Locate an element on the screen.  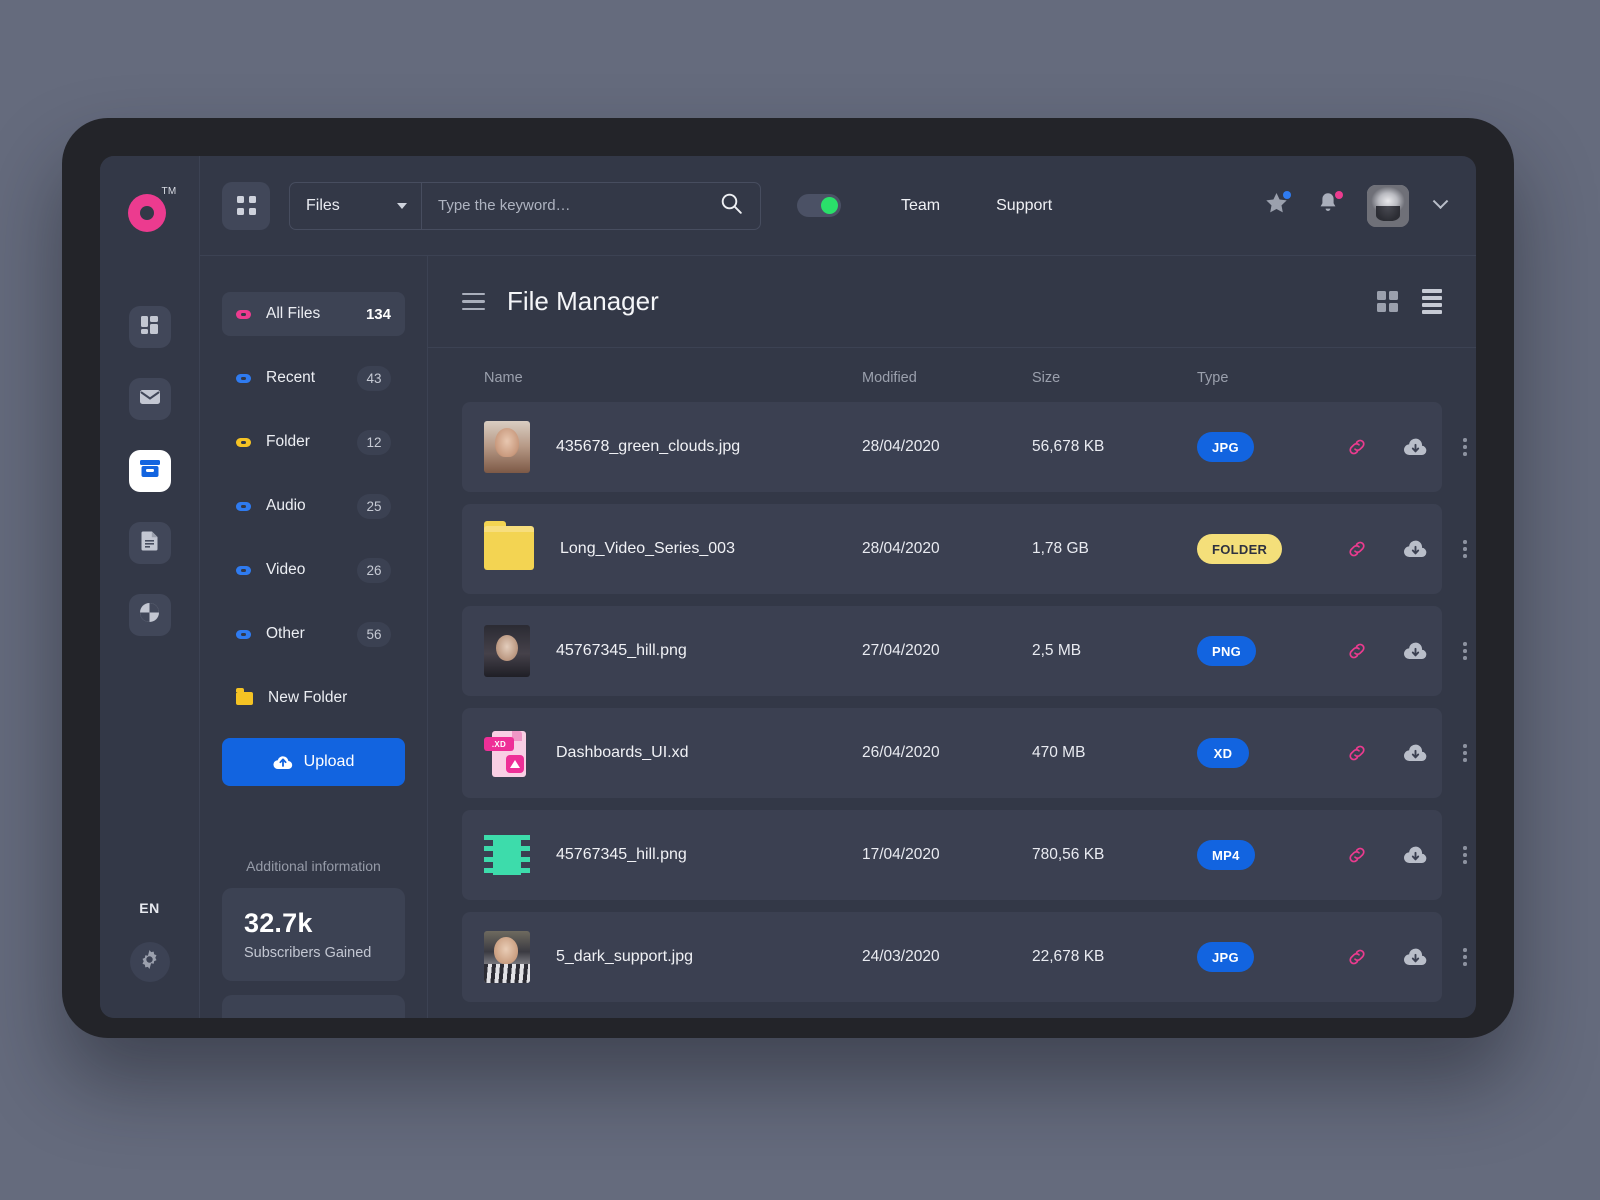
nav-link-support: Support is located at coordinates (1024, 206).